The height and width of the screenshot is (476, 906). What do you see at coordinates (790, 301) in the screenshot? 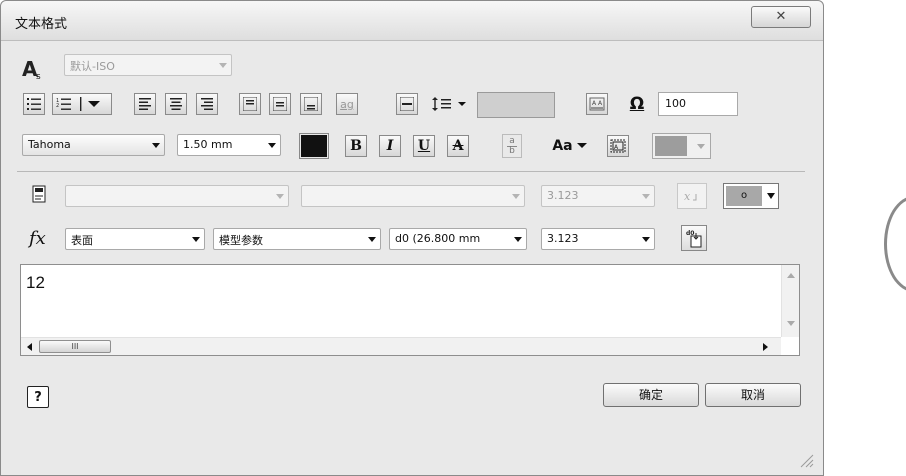
I see `vertical-scrollbar` at bounding box center [790, 301].